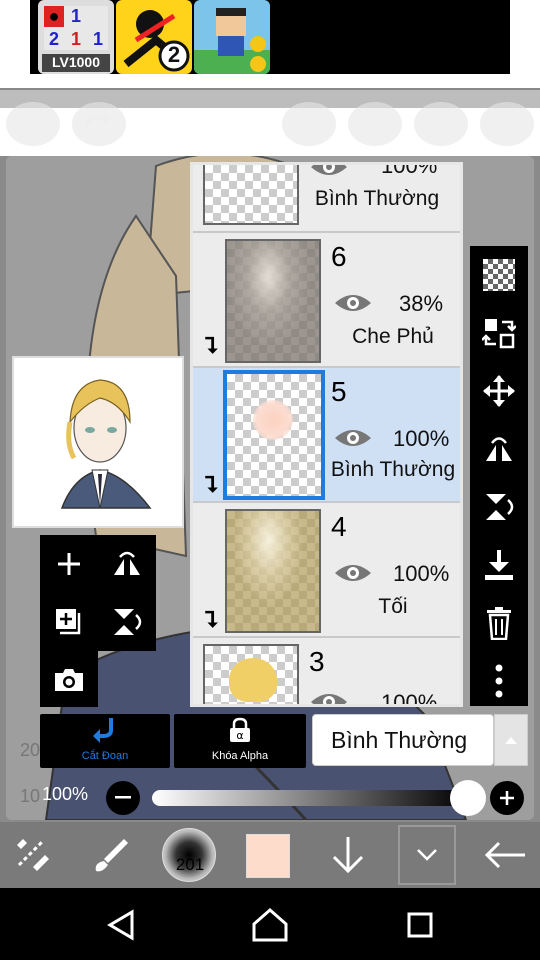 This screenshot has height=960, width=540. What do you see at coordinates (190, 864) in the screenshot?
I see `brush-size-value: 201` at bounding box center [190, 864].